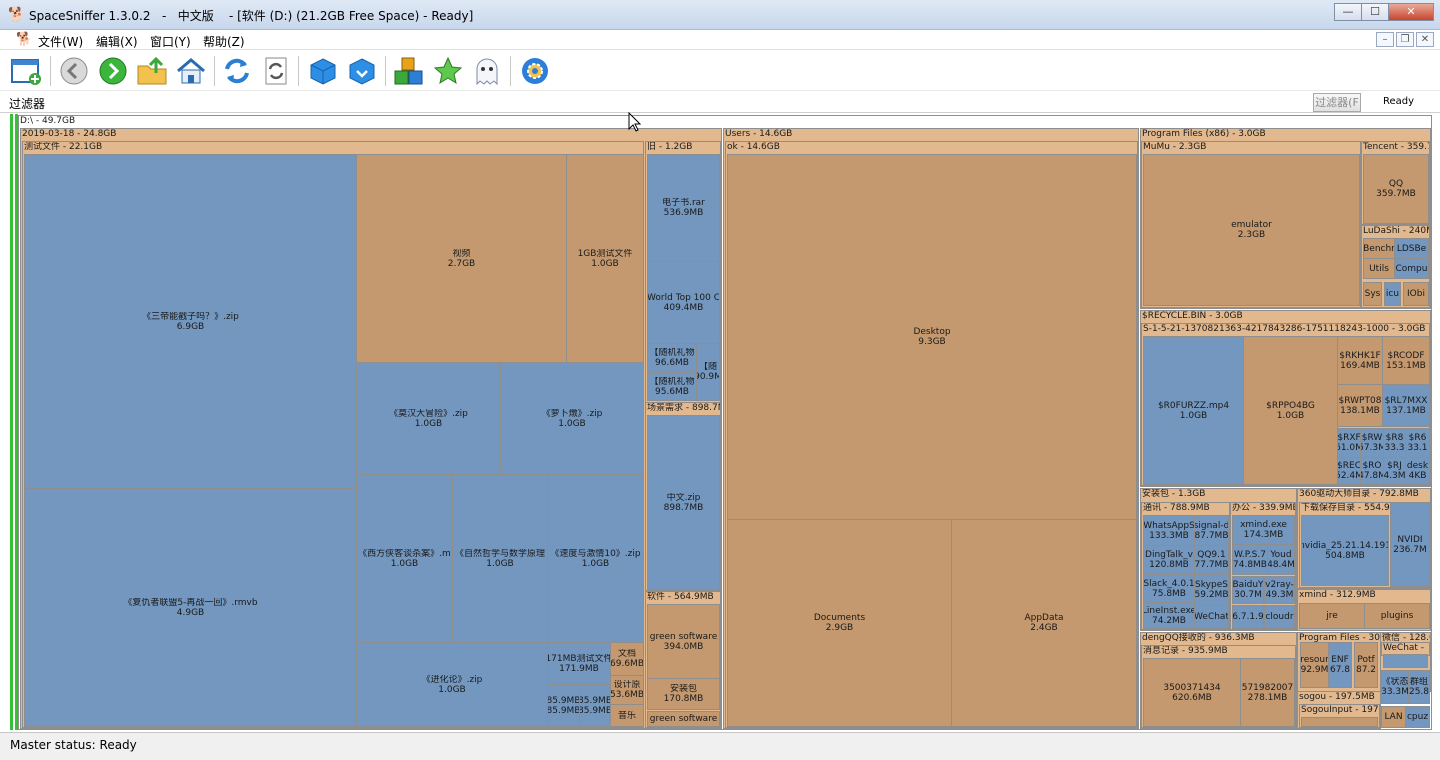 The width and height of the screenshot is (1440, 760). I want to click on tile-file: $RW57.3M, so click(1372, 443).